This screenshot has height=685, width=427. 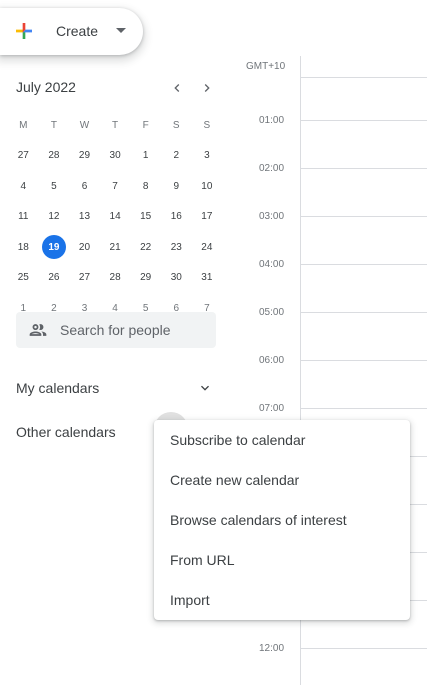 I want to click on day-cell: 7, so click(x=115, y=186).